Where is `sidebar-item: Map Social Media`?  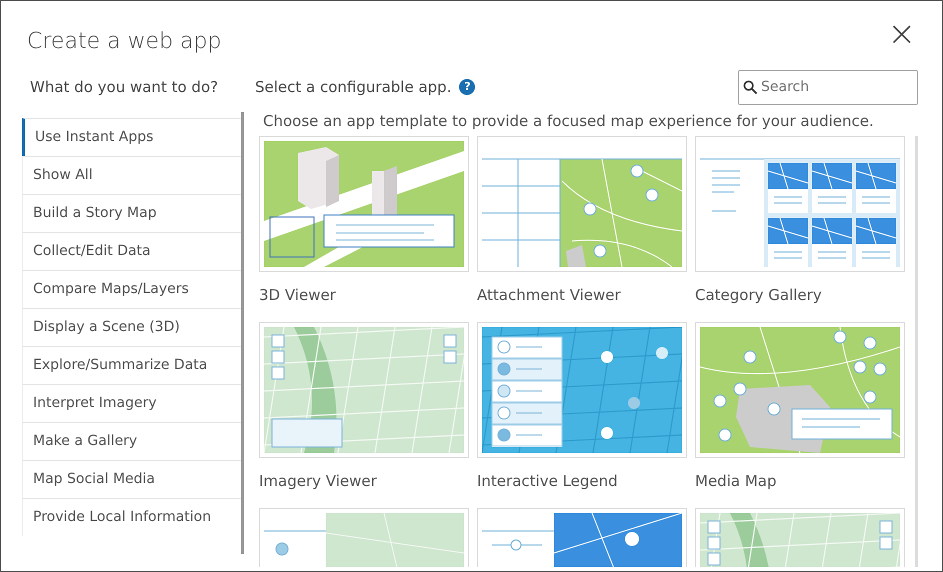
sidebar-item: Map Social Media is located at coordinates (131, 479).